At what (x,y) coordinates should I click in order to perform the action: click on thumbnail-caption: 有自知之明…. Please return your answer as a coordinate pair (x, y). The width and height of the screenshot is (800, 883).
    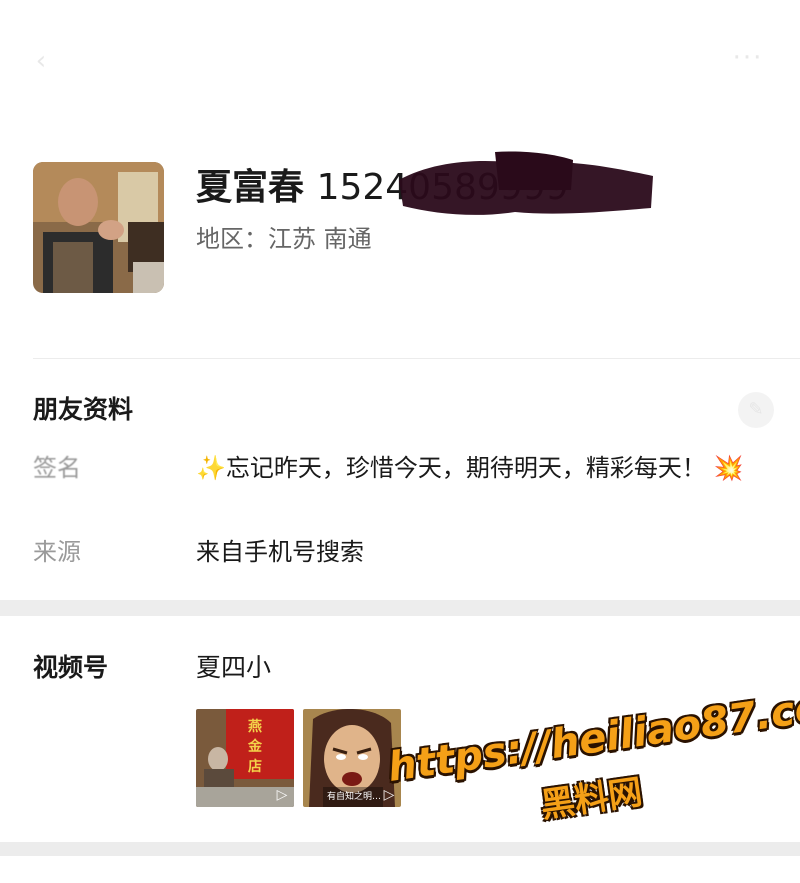
    Looking at the image, I should click on (354, 796).